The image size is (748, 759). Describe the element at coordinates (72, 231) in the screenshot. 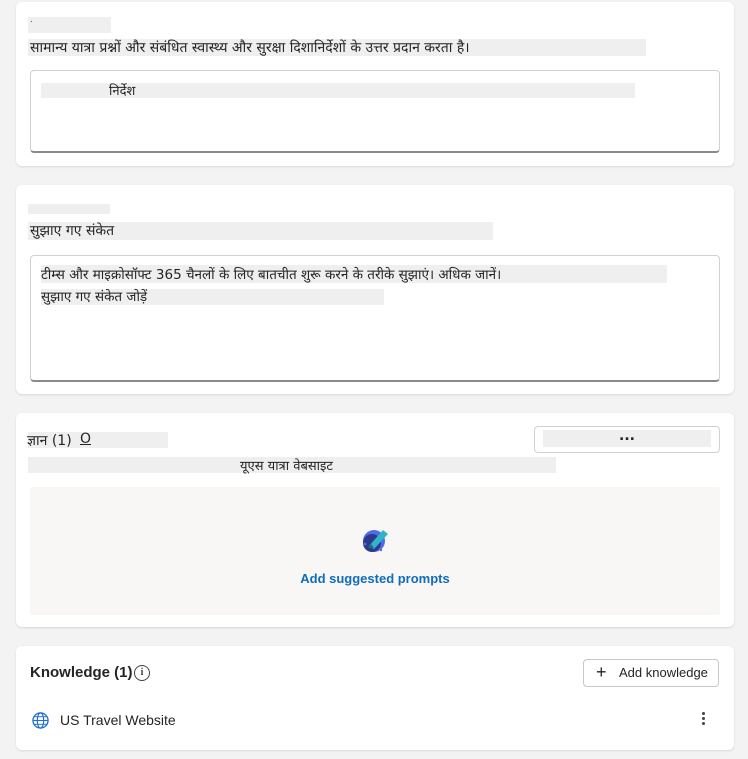

I see `suggested-prompts-heading: सुझाए गए संकेत` at that location.